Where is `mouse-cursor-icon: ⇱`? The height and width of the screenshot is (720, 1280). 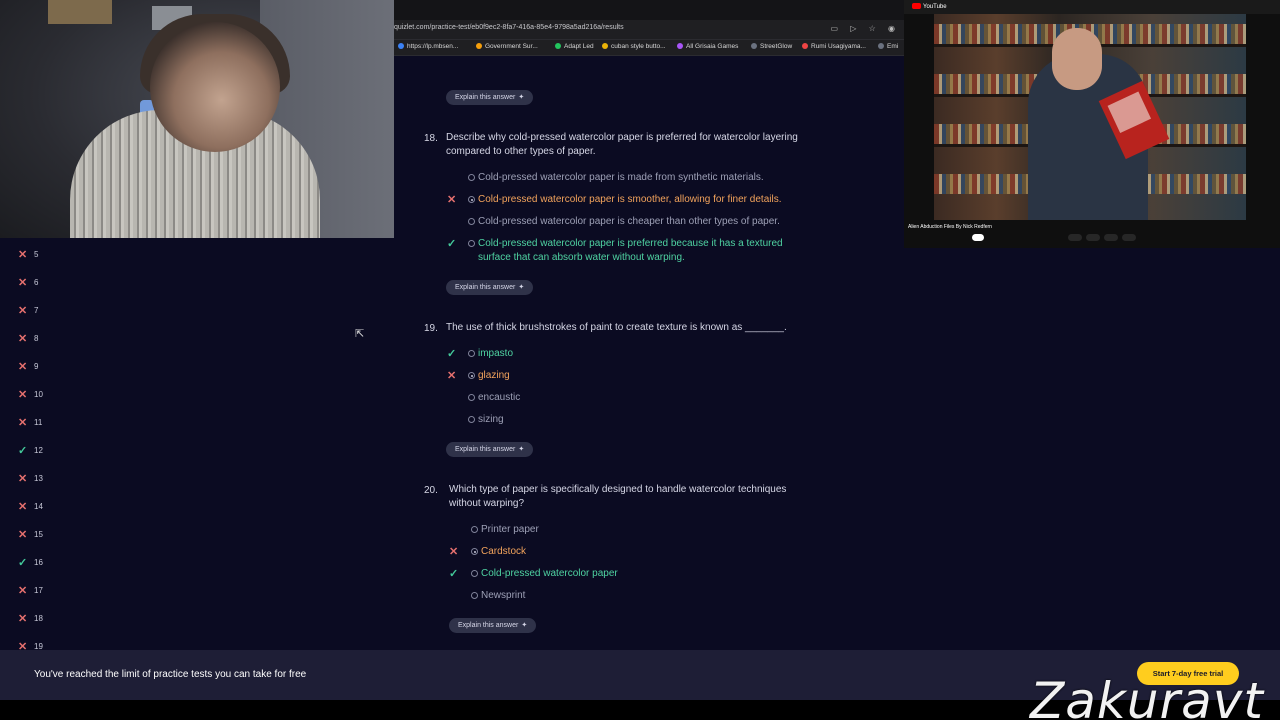
mouse-cursor-icon: ⇱ is located at coordinates (360, 334).